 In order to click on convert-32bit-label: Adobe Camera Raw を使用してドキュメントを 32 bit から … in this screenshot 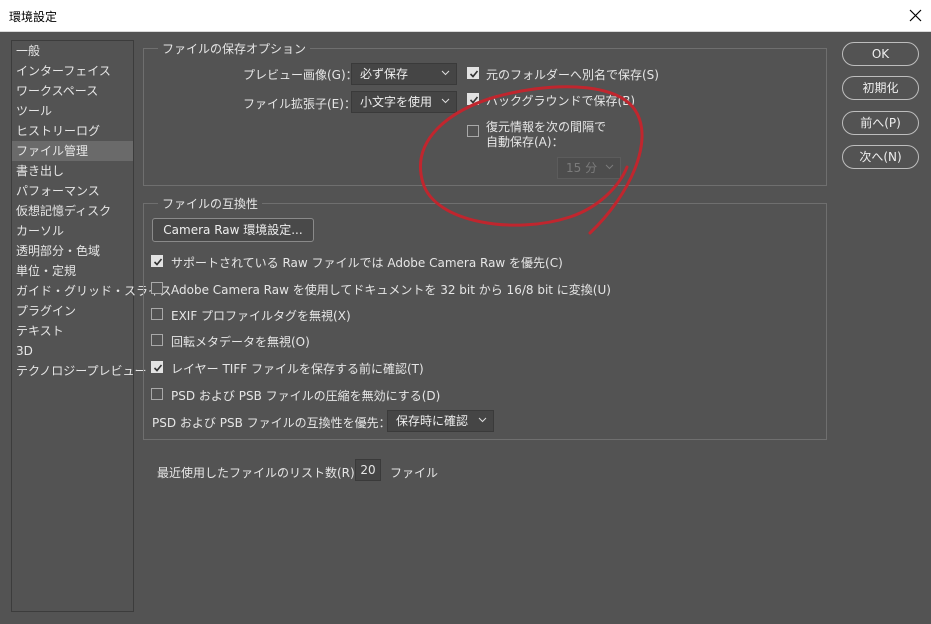, I will do `click(391, 289)`.